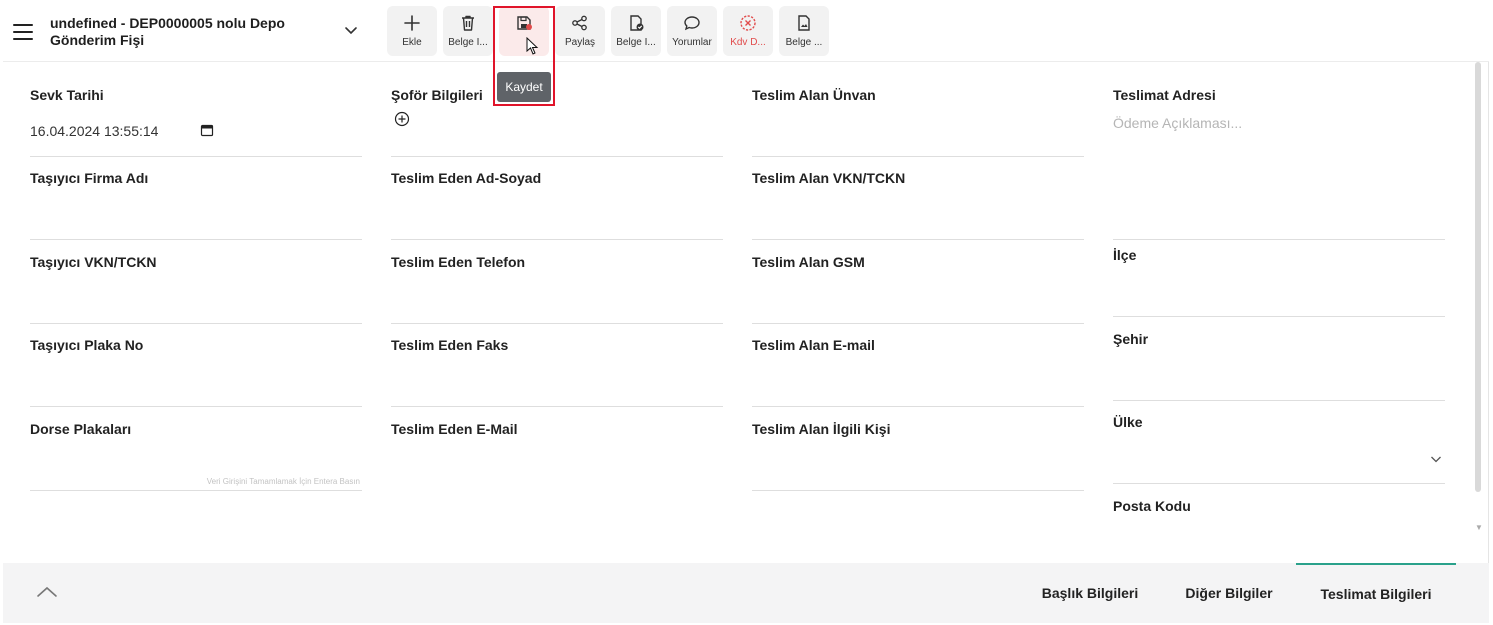 The width and height of the screenshot is (1493, 625). Describe the element at coordinates (93, 262) in the screenshot. I see `field-label: Taşıyıcı VKN/TCKN` at that location.